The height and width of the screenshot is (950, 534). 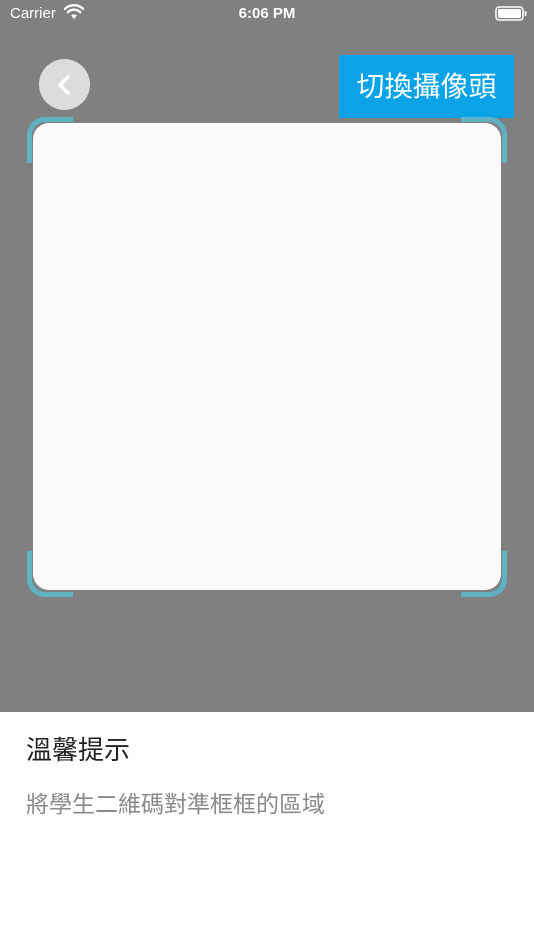 I want to click on status-time: 6:06 PM, so click(x=267, y=13).